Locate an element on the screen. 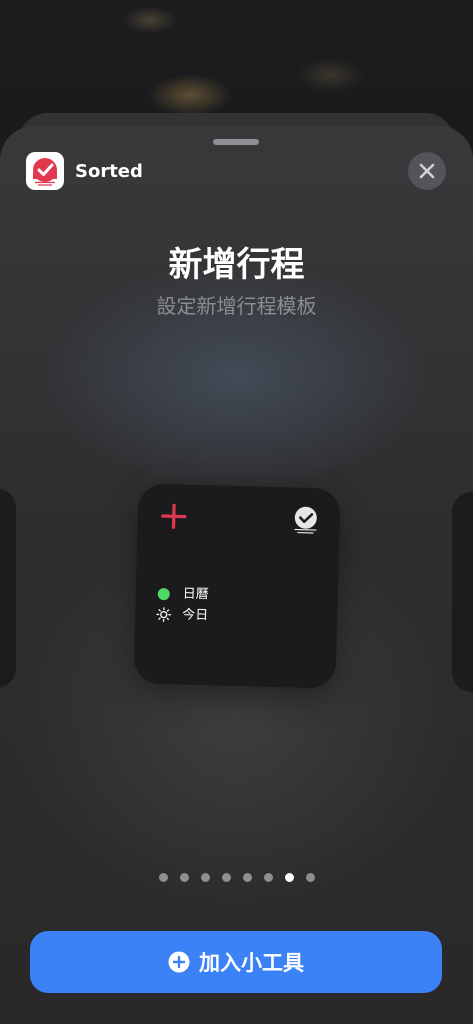 This screenshot has height=1024, width=473. add-widget-label: 加入小工具 is located at coordinates (251, 963).